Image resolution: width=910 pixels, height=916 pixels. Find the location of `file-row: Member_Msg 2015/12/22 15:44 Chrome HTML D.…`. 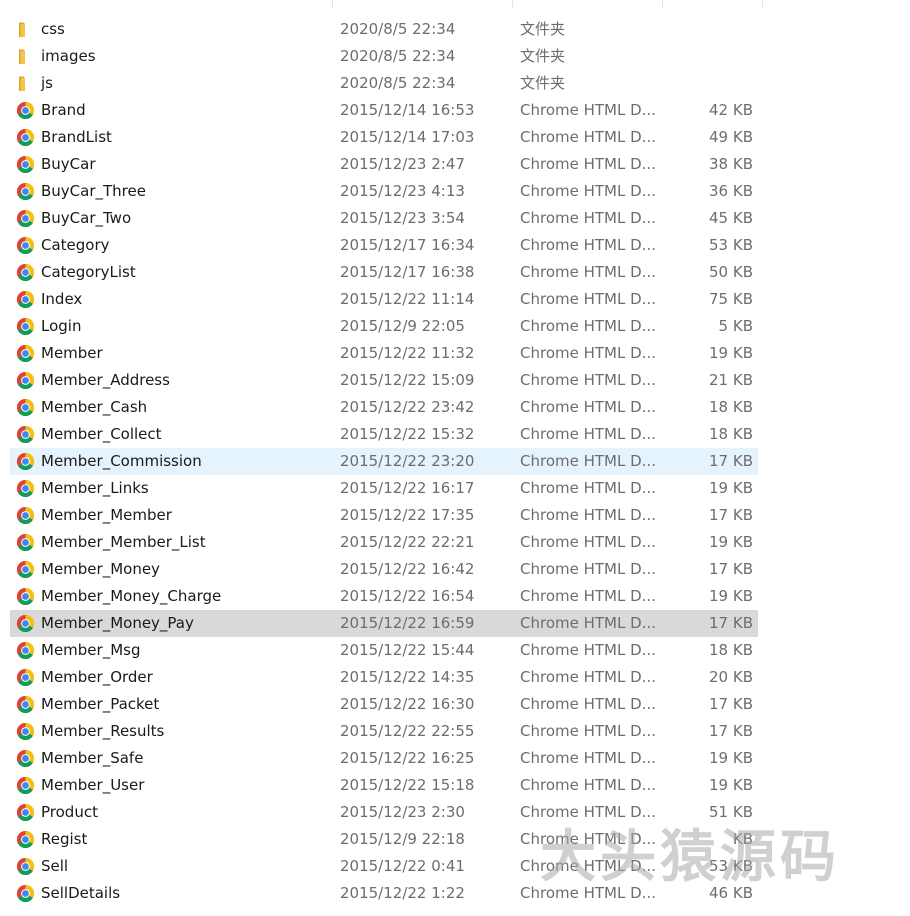

file-row: Member_Msg 2015/12/22 15:44 Chrome HTML D.… is located at coordinates (455, 650).